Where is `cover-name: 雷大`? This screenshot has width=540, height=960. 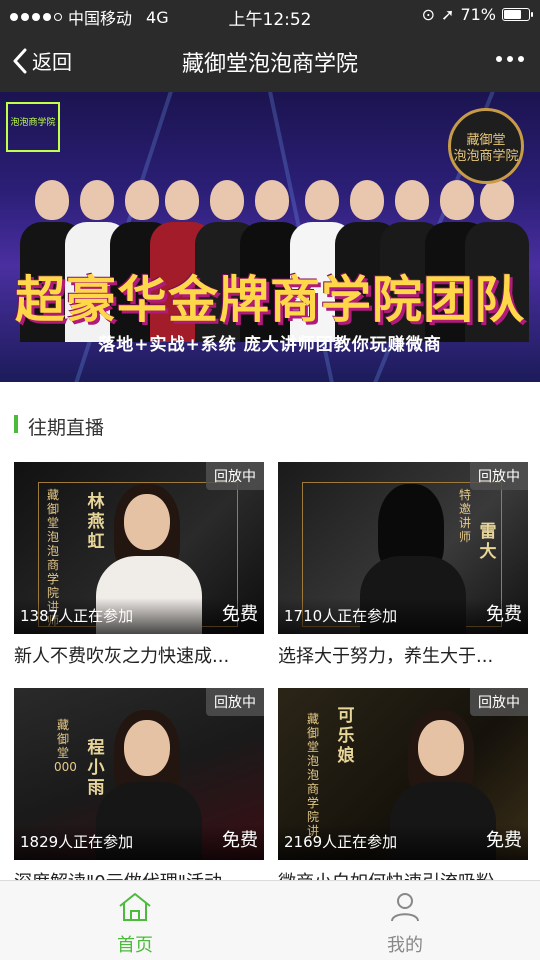
cover-name: 雷大 is located at coordinates (488, 542).